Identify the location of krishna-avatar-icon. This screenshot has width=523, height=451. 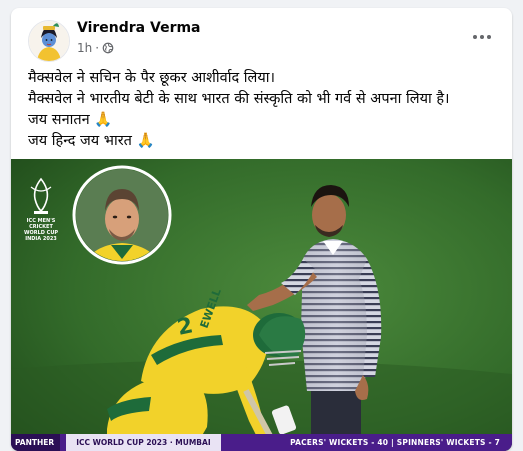
(49, 41).